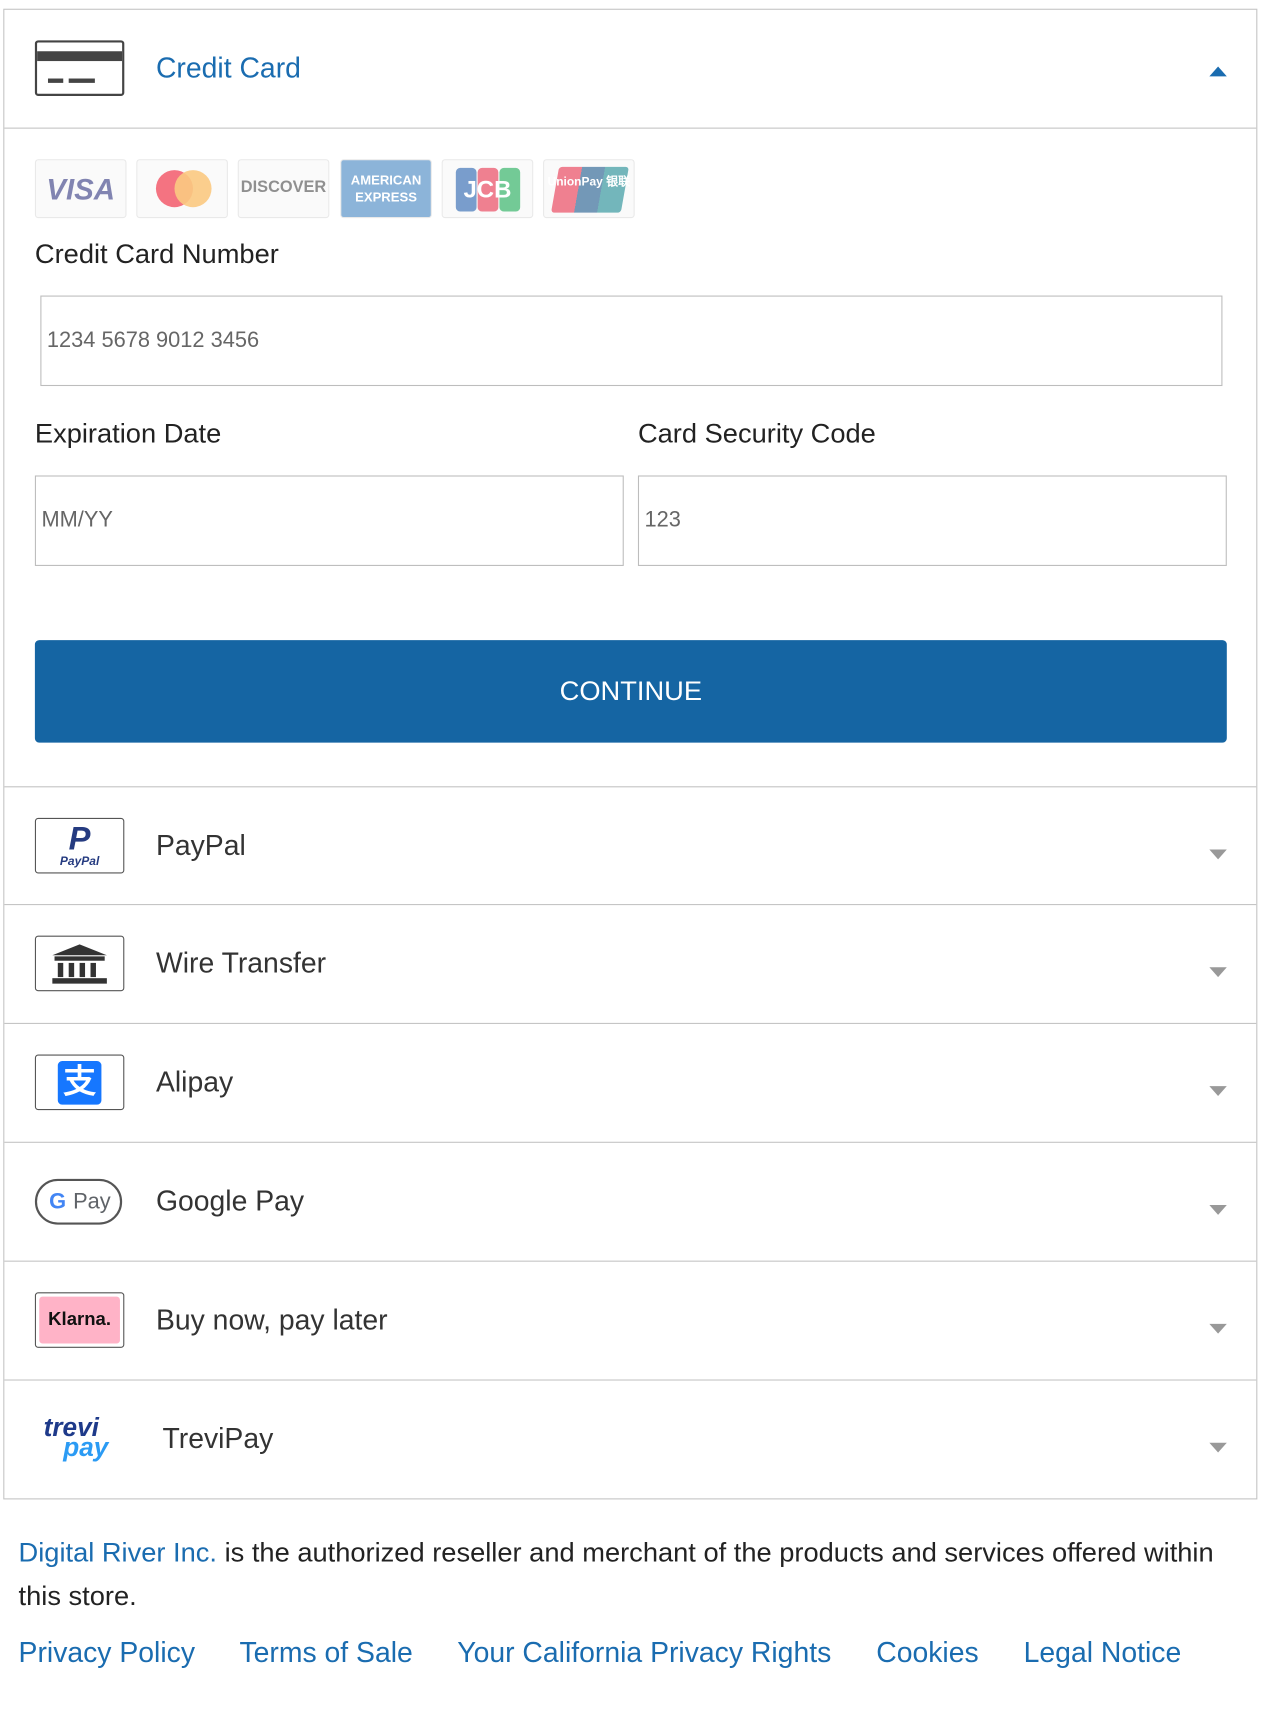 This screenshot has width=1265, height=1712. I want to click on cookies-link: Cookies, so click(927, 1652).